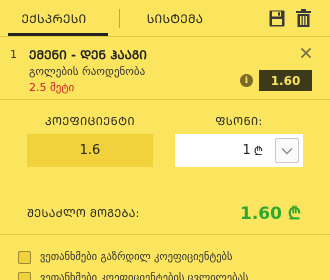 This screenshot has width=330, height=280. I want to click on bet-outcome: 2.5 მეტი, so click(52, 87).